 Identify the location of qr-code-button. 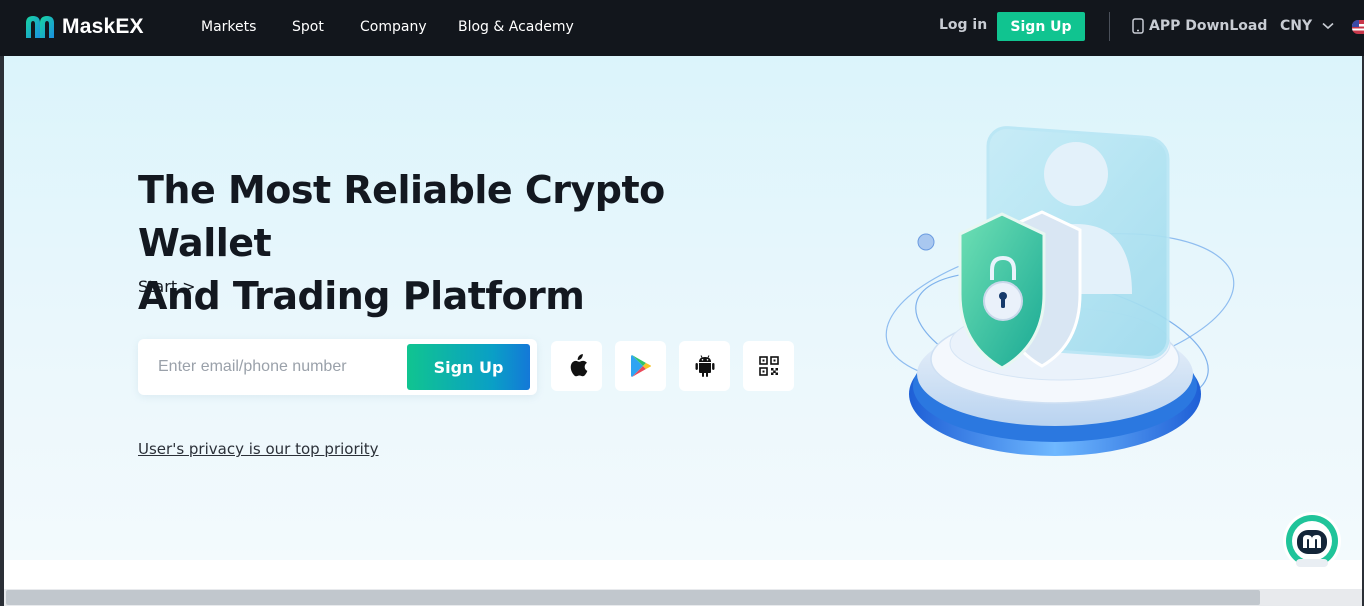
(768, 366).